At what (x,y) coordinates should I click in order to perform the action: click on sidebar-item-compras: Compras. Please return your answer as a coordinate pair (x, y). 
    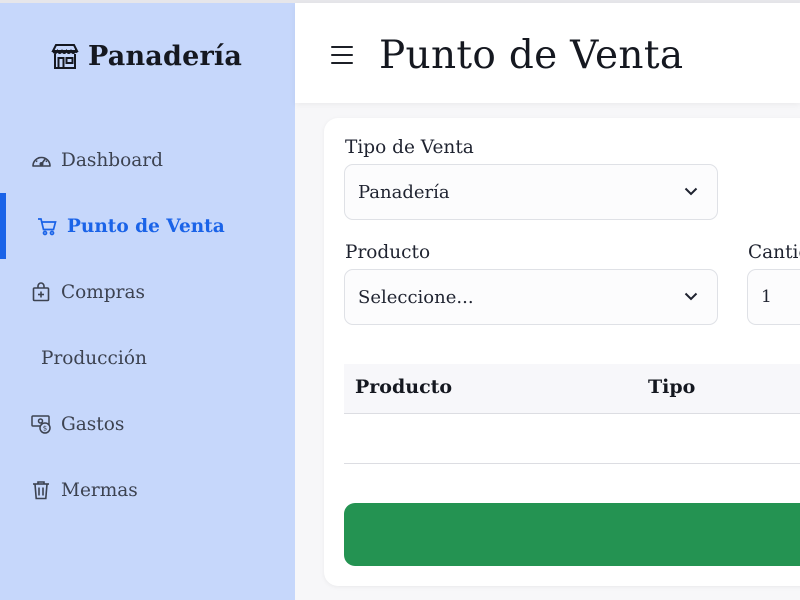
    Looking at the image, I should click on (147, 292).